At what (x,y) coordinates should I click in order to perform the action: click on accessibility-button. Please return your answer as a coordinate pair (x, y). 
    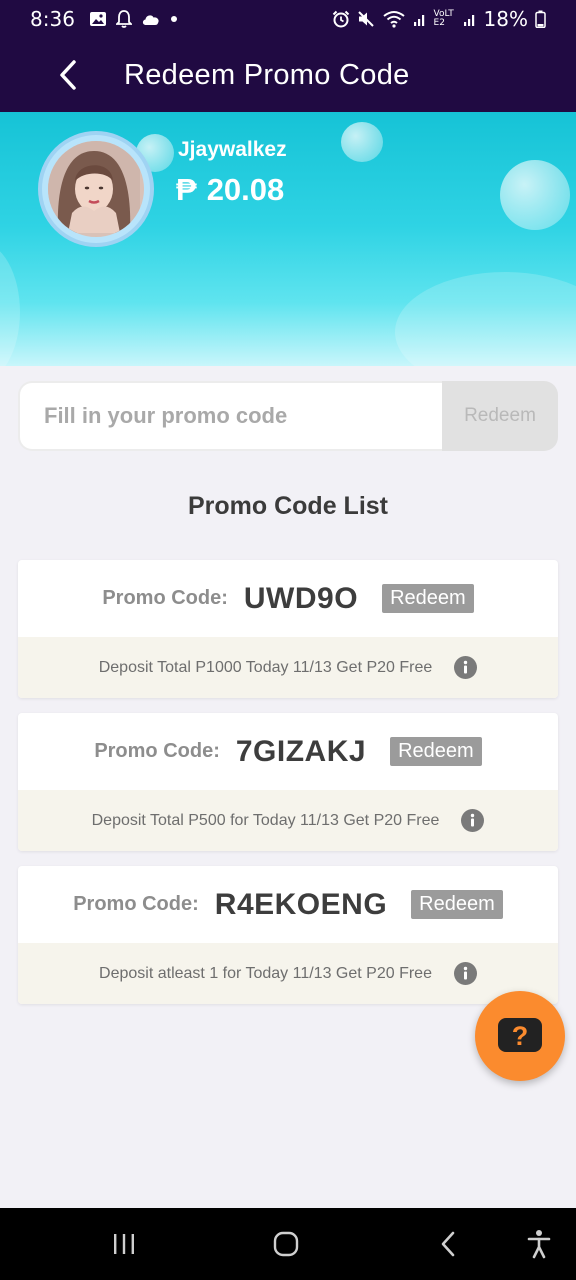
    Looking at the image, I should click on (539, 1244).